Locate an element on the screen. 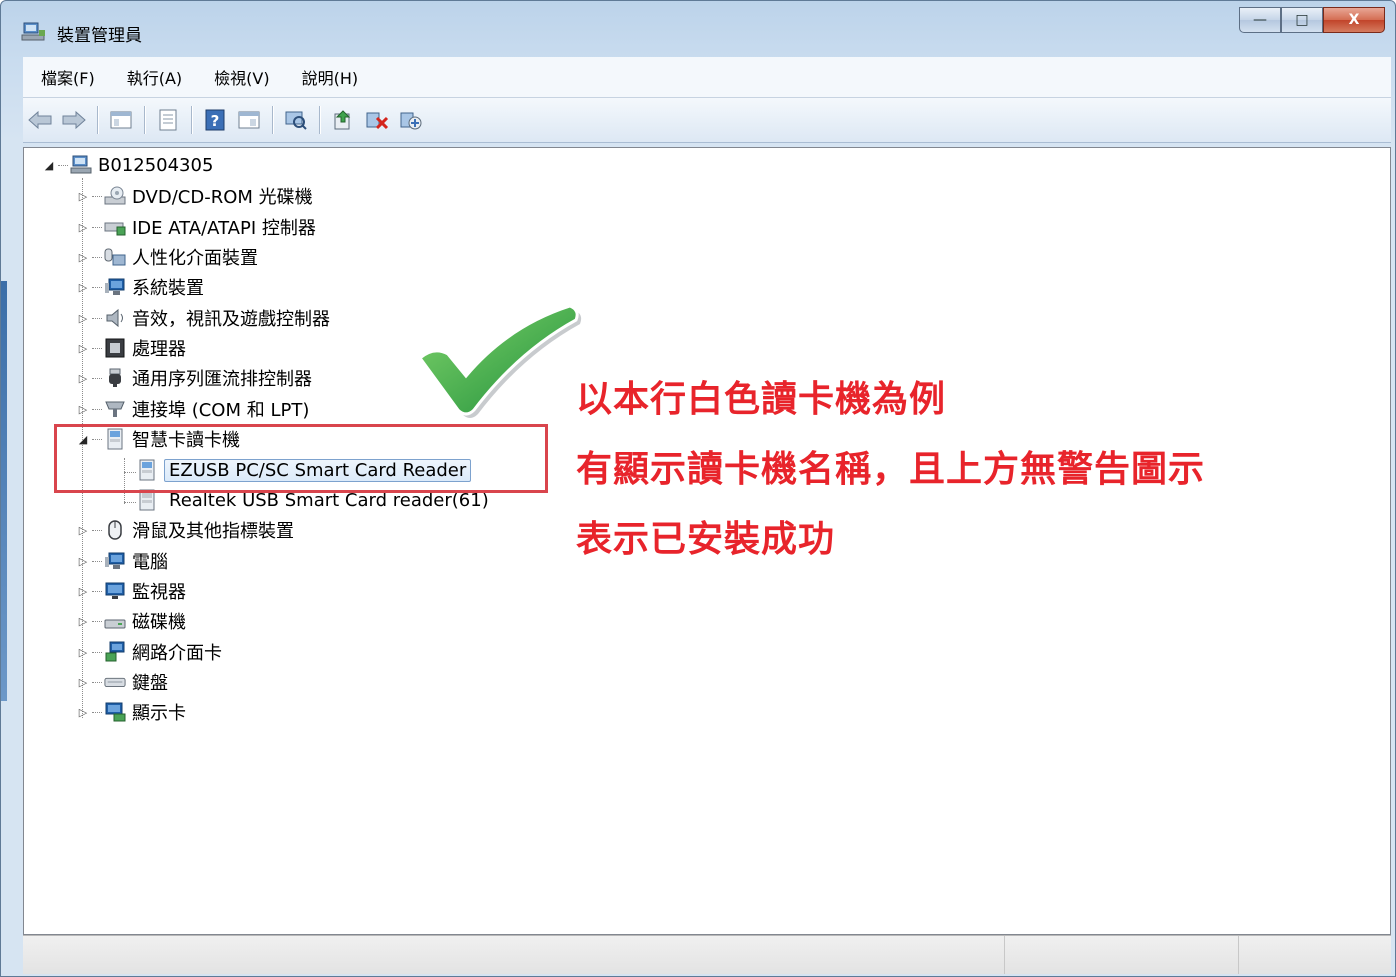 The width and height of the screenshot is (1396, 977). ide-controller-icon is located at coordinates (115, 227).